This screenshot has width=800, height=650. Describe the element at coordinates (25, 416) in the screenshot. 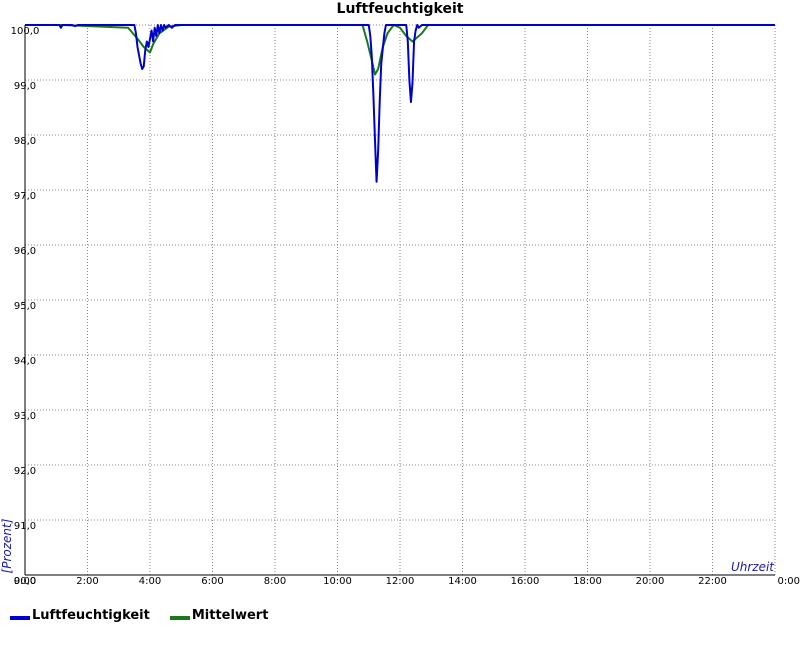

I see `y-tick-label: 93,0` at that location.